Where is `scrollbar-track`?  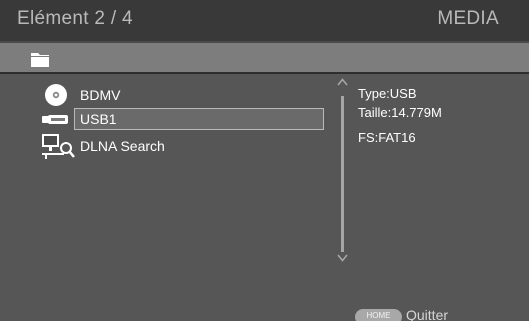 scrollbar-track is located at coordinates (342, 174).